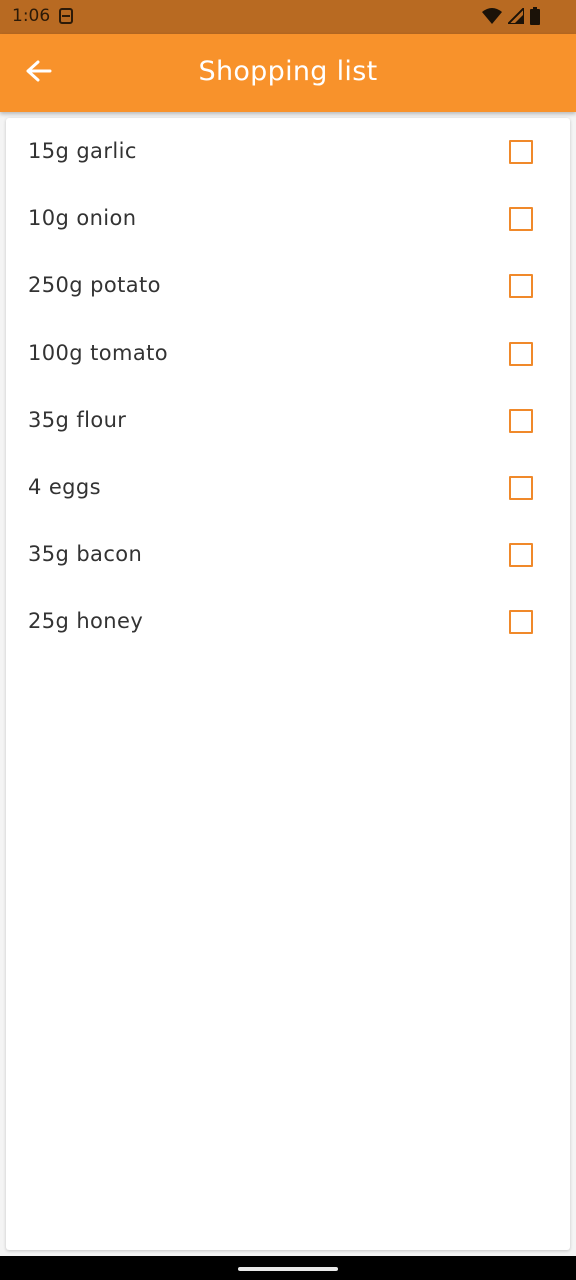  What do you see at coordinates (66, 16) in the screenshot?
I see `app-notification-icon` at bounding box center [66, 16].